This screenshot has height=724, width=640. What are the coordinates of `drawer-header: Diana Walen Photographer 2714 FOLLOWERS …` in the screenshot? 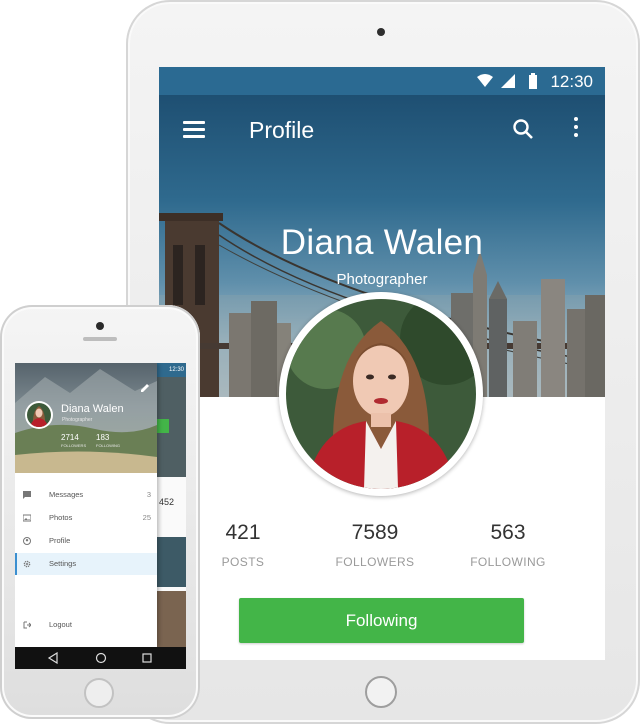 It's located at (86, 418).